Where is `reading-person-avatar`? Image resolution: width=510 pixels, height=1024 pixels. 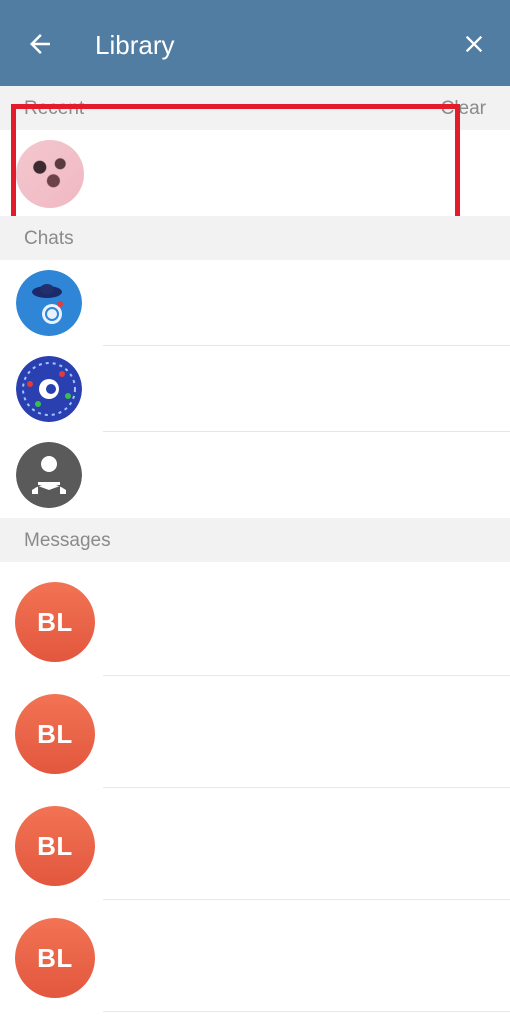 reading-person-avatar is located at coordinates (49, 475).